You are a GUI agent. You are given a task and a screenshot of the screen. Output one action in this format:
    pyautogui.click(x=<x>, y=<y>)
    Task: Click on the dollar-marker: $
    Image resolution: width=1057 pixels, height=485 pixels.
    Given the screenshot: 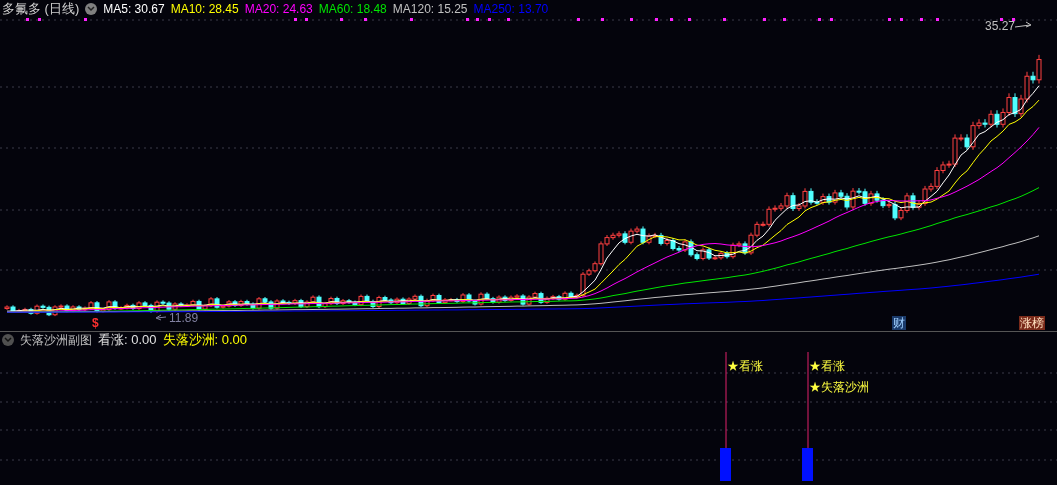 What is the action you would take?
    pyautogui.click(x=95, y=323)
    